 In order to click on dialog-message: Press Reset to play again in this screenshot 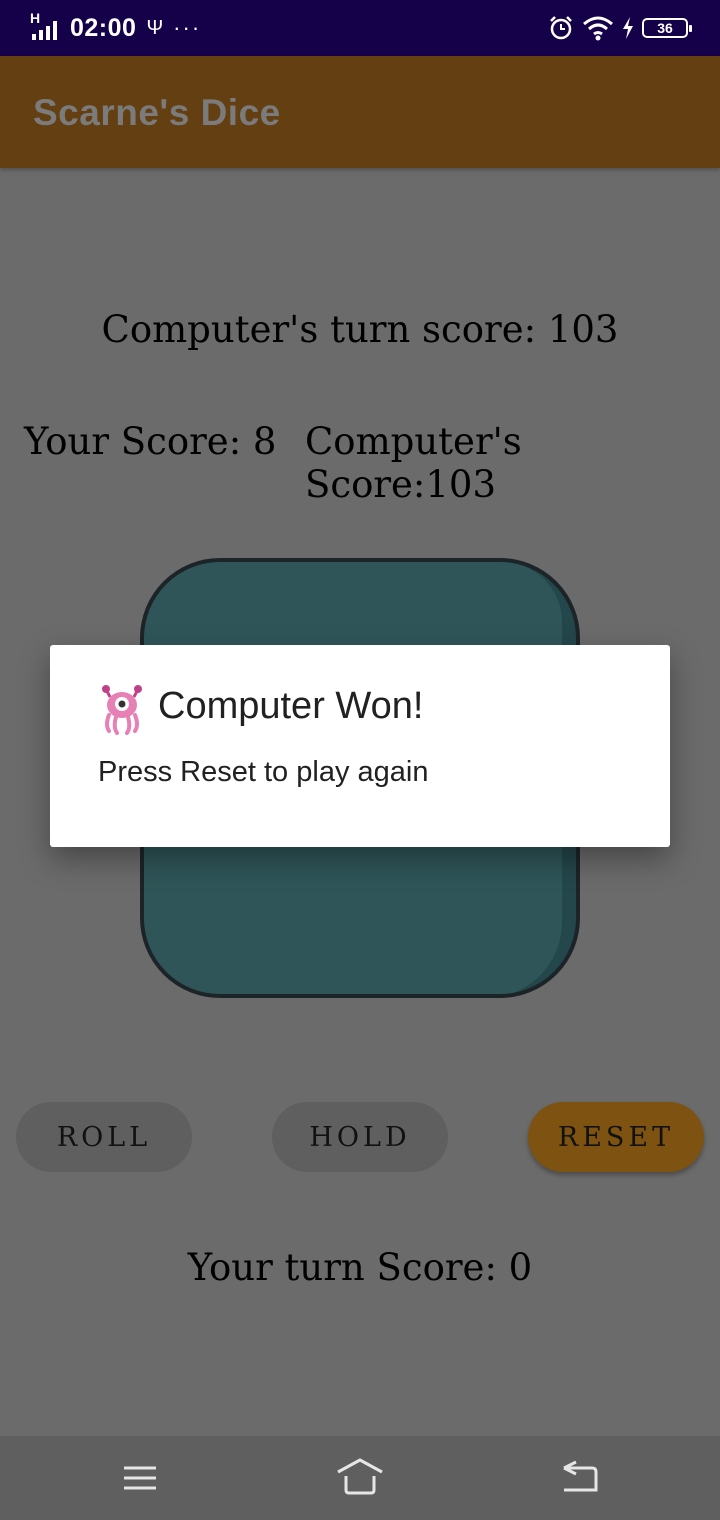, I will do `click(263, 772)`.